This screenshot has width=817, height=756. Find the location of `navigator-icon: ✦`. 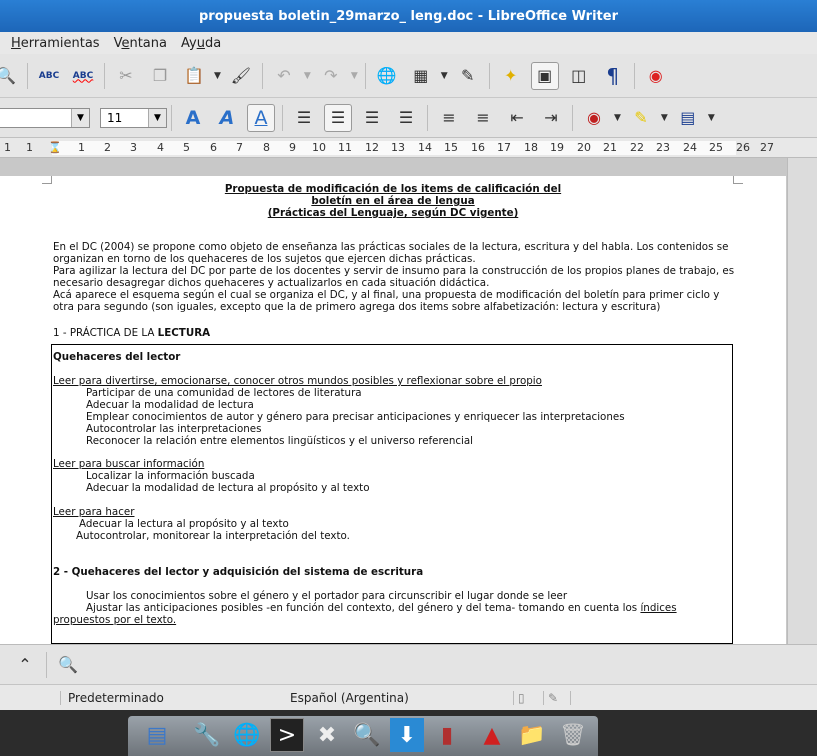

navigator-icon: ✦ is located at coordinates (511, 76).